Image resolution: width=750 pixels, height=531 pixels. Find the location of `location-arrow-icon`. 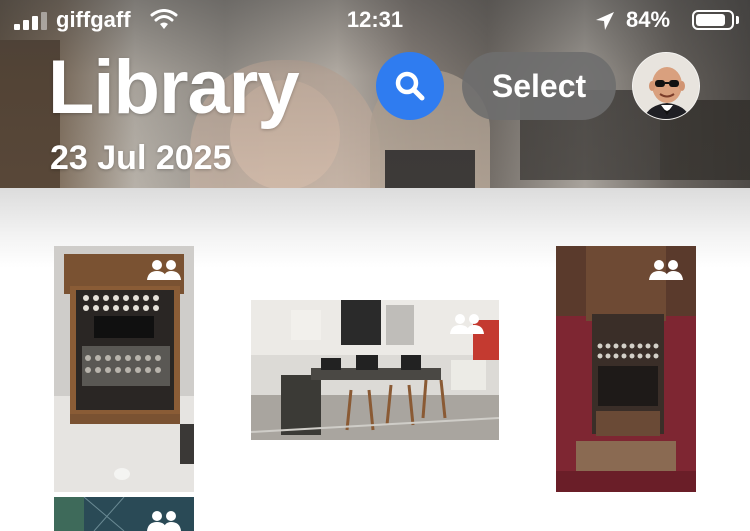

location-arrow-icon is located at coordinates (605, 21).